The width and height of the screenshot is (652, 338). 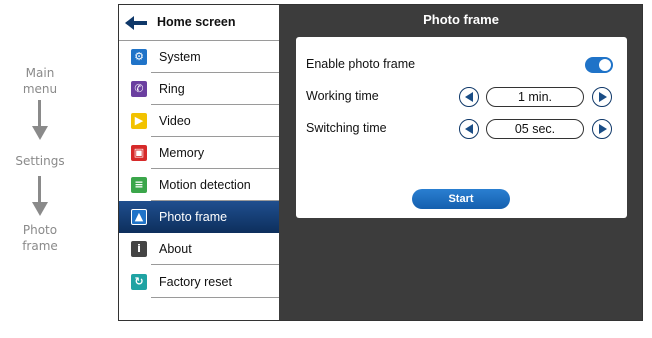 What do you see at coordinates (195, 282) in the screenshot?
I see `sidebar-item-label: Factory reset` at bounding box center [195, 282].